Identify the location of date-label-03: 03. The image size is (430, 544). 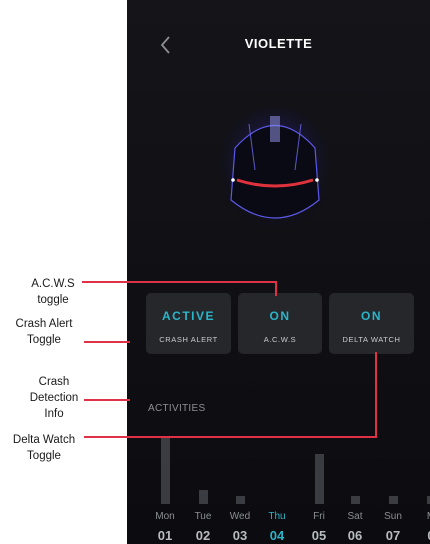
(240, 535).